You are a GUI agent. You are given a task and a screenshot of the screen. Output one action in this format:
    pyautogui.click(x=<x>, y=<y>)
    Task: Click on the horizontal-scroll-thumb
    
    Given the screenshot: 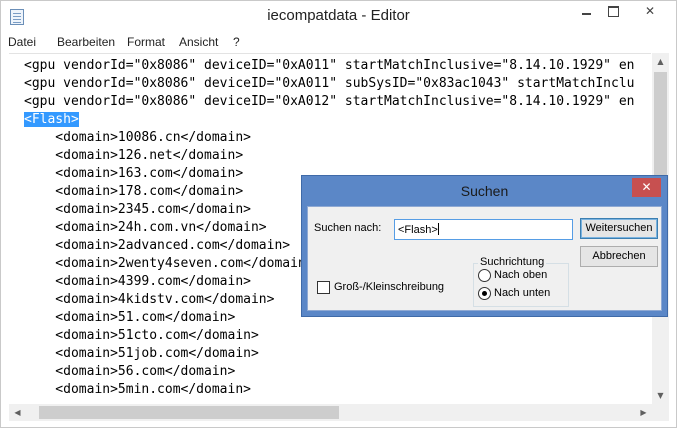 What is the action you would take?
    pyautogui.click(x=189, y=412)
    